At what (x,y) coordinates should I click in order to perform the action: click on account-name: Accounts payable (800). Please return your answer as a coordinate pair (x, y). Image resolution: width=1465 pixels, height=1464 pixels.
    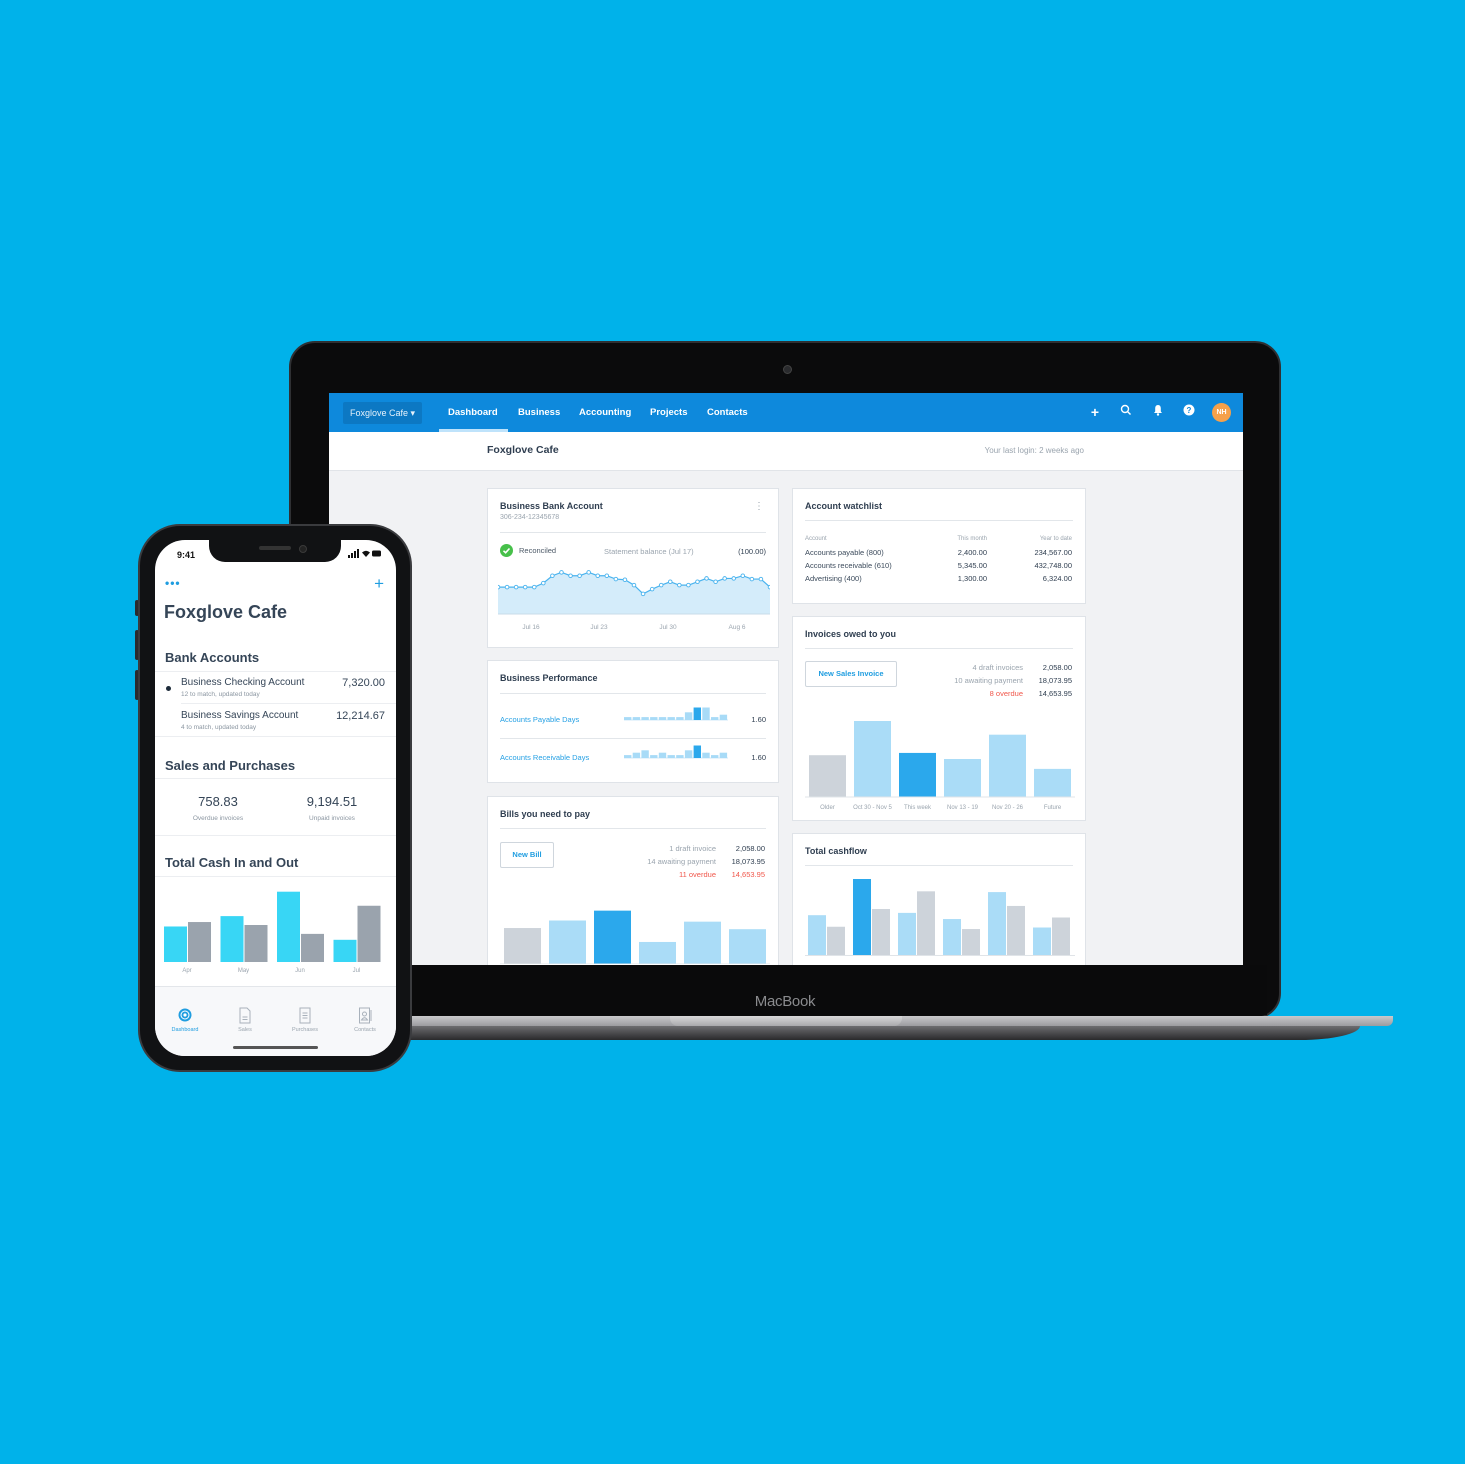
    Looking at the image, I should click on (844, 552).